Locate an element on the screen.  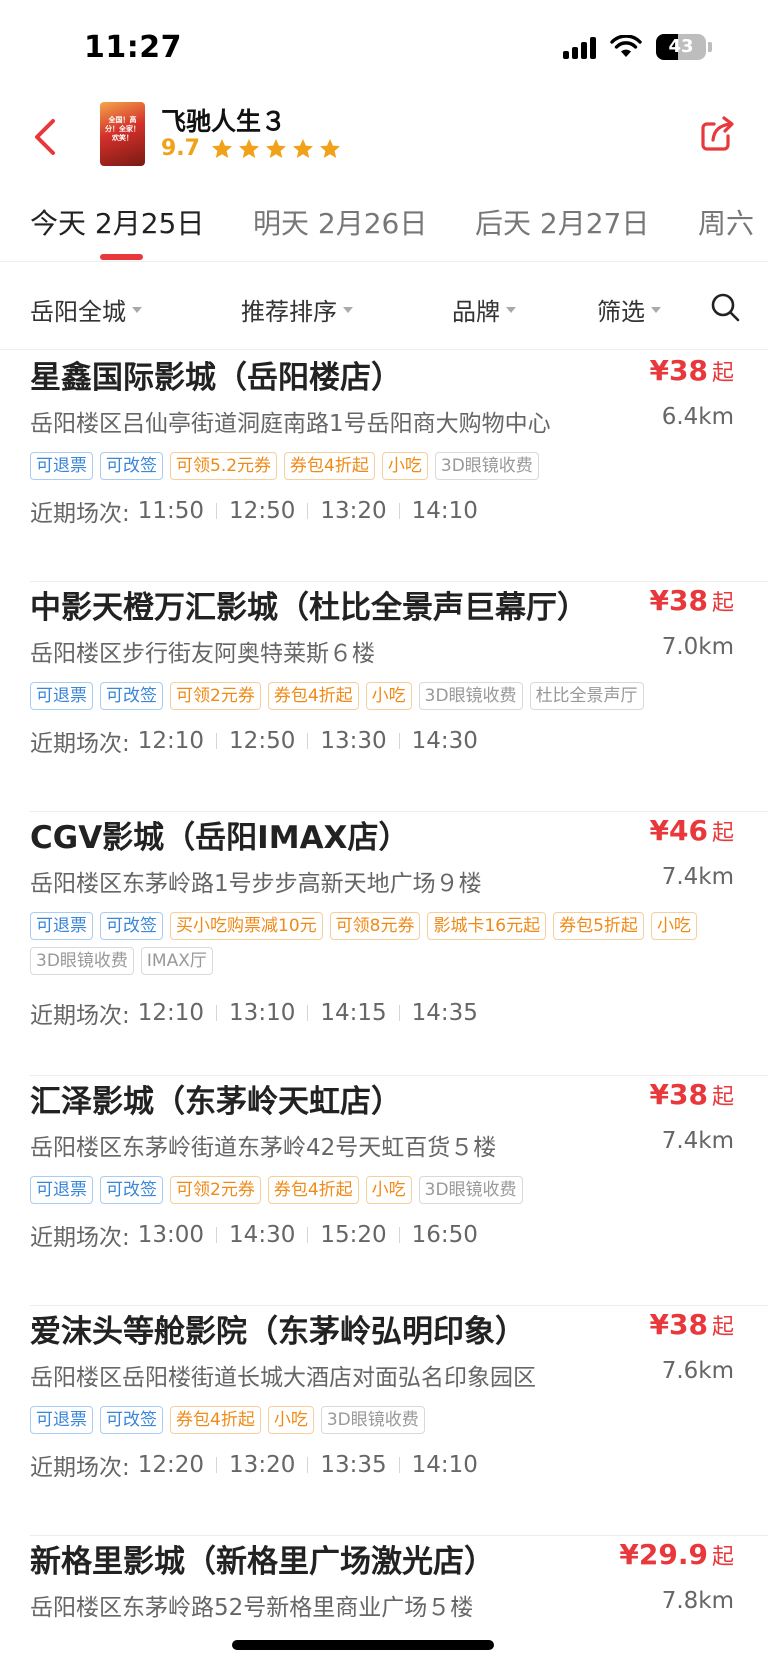
showtime: 15:20 is located at coordinates (353, 1235).